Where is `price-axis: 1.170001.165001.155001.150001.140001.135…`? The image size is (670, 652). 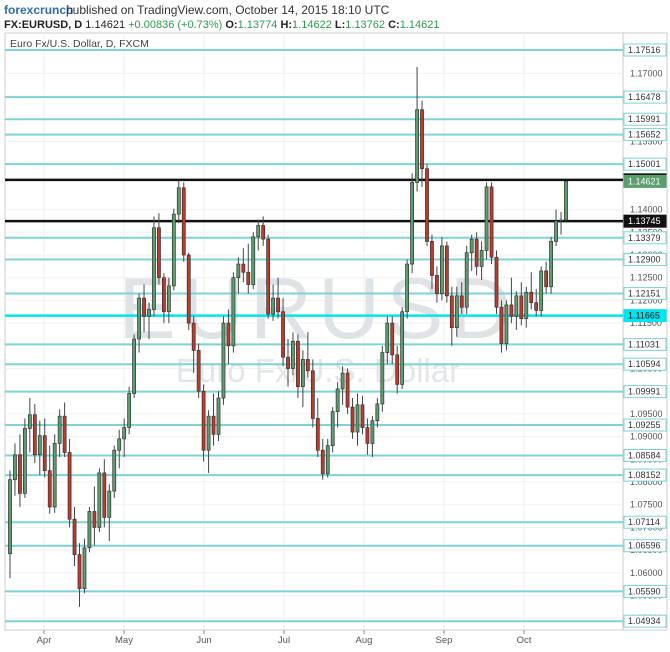
price-axis: 1.170001.165001.155001.150001.140001.135… is located at coordinates (645, 335).